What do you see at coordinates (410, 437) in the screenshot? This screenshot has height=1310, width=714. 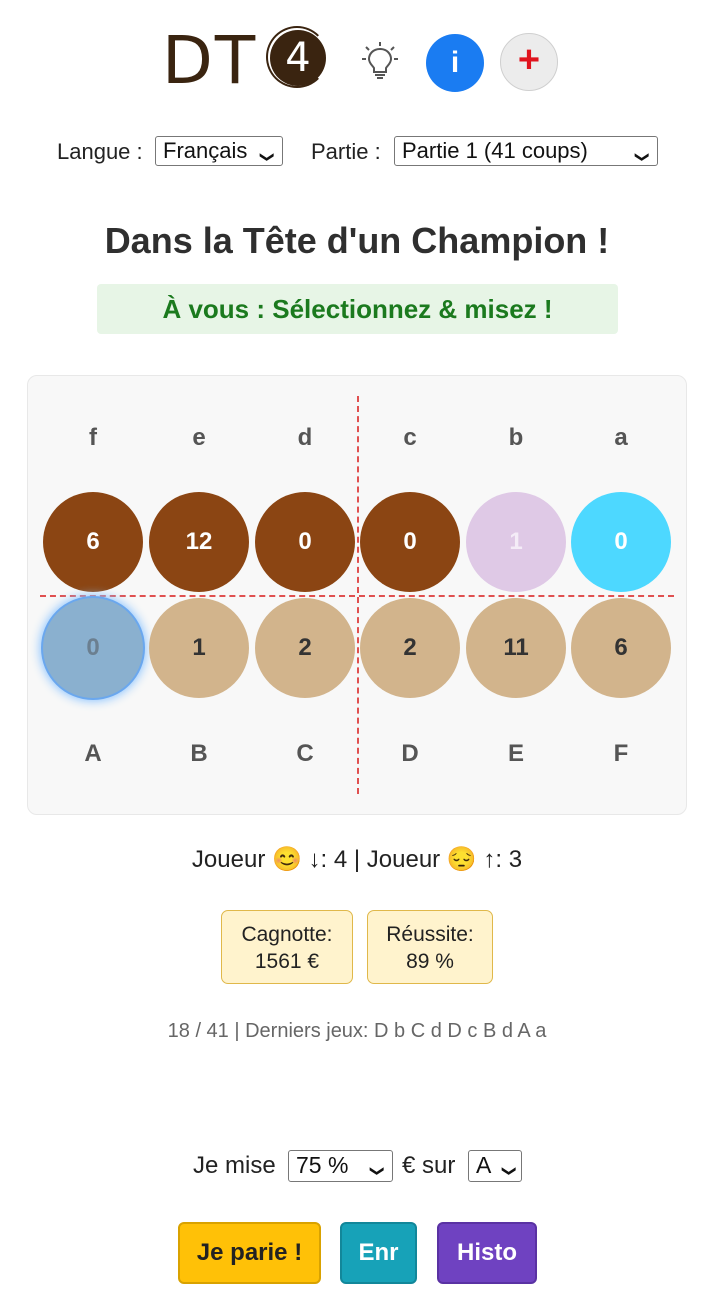 I see `top-label-c: c` at bounding box center [410, 437].